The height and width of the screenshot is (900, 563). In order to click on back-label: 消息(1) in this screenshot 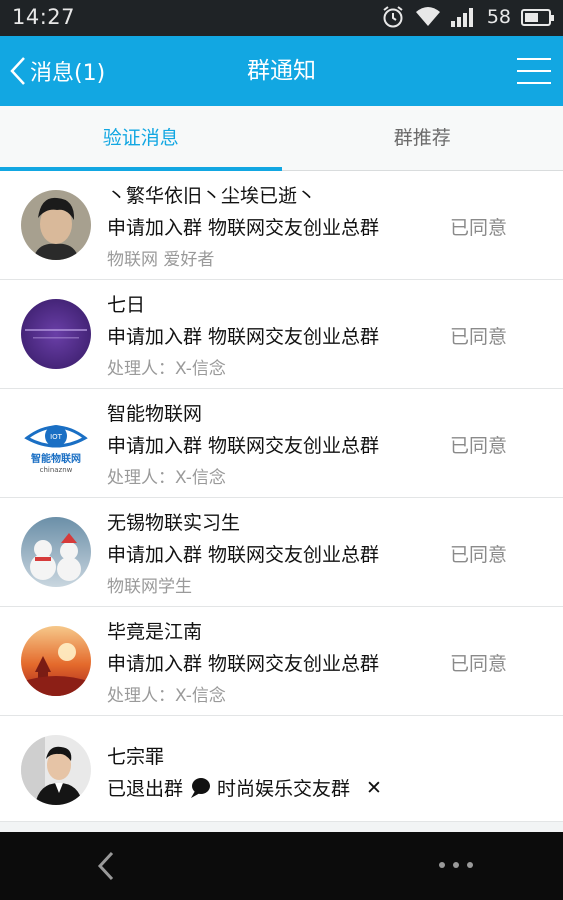, I will do `click(68, 73)`.